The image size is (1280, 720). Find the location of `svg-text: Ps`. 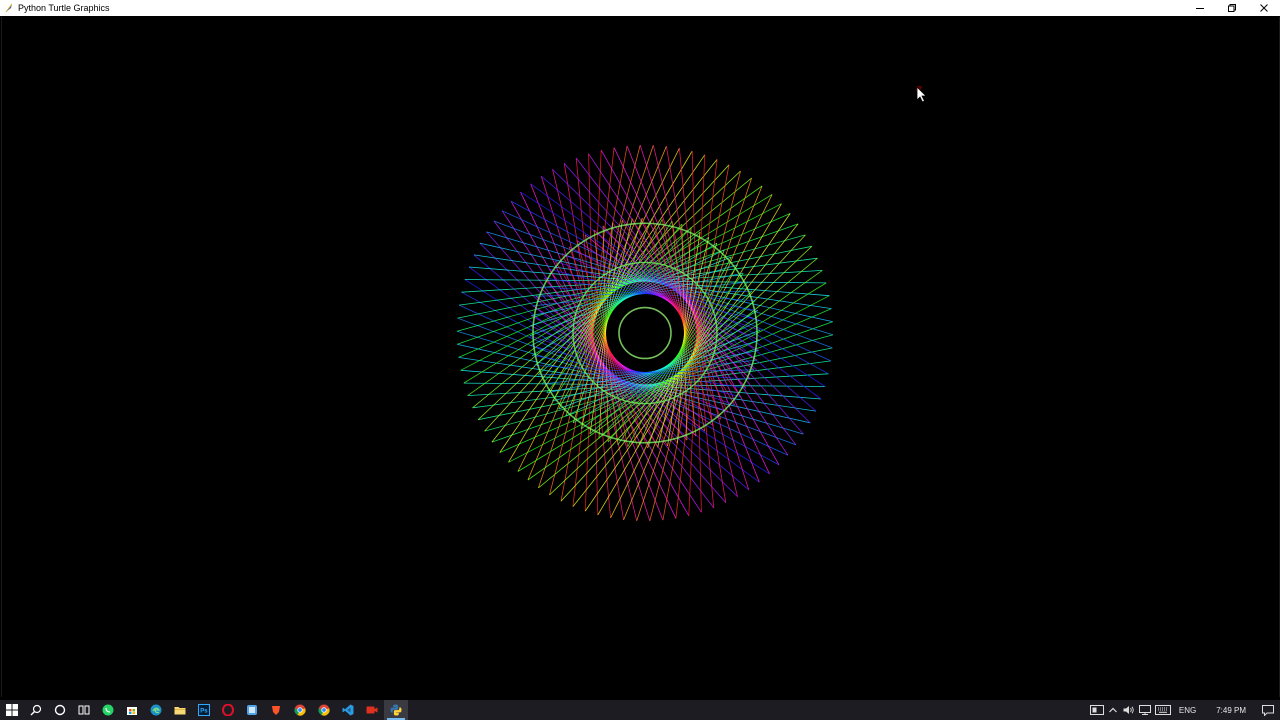

svg-text: Ps is located at coordinates (204, 712).